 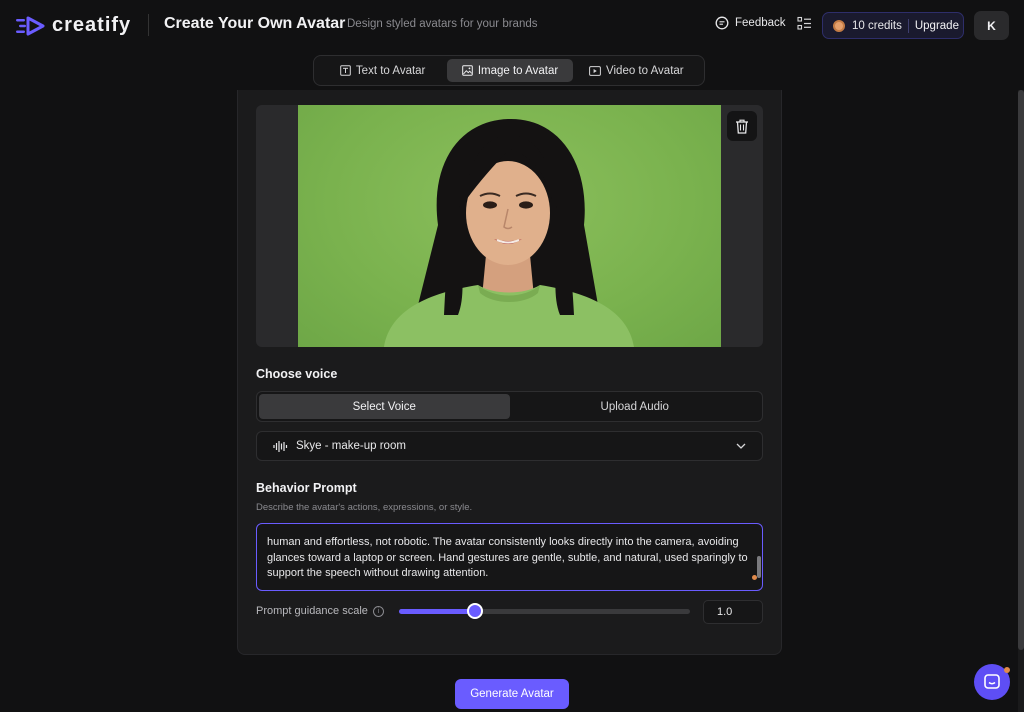 What do you see at coordinates (1021, 370) in the screenshot?
I see `page-scrollbar-thumb` at bounding box center [1021, 370].